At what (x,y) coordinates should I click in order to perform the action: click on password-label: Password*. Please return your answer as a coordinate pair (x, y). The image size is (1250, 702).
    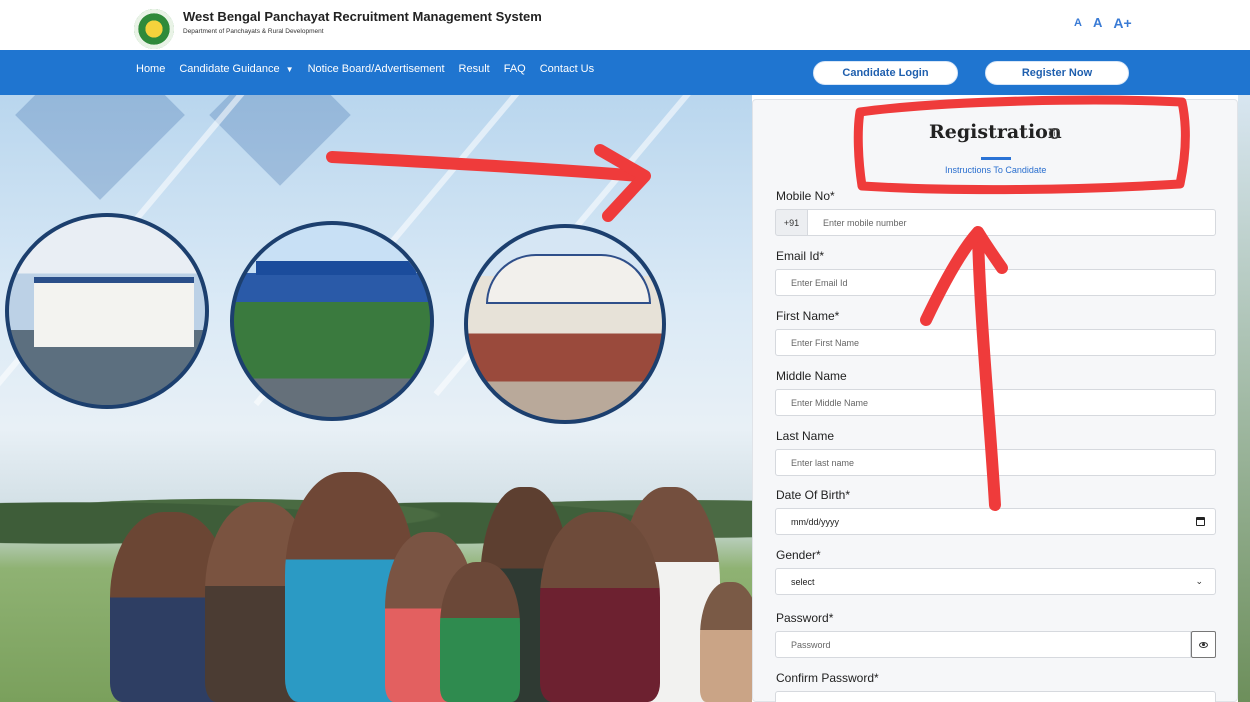
    Looking at the image, I should click on (805, 618).